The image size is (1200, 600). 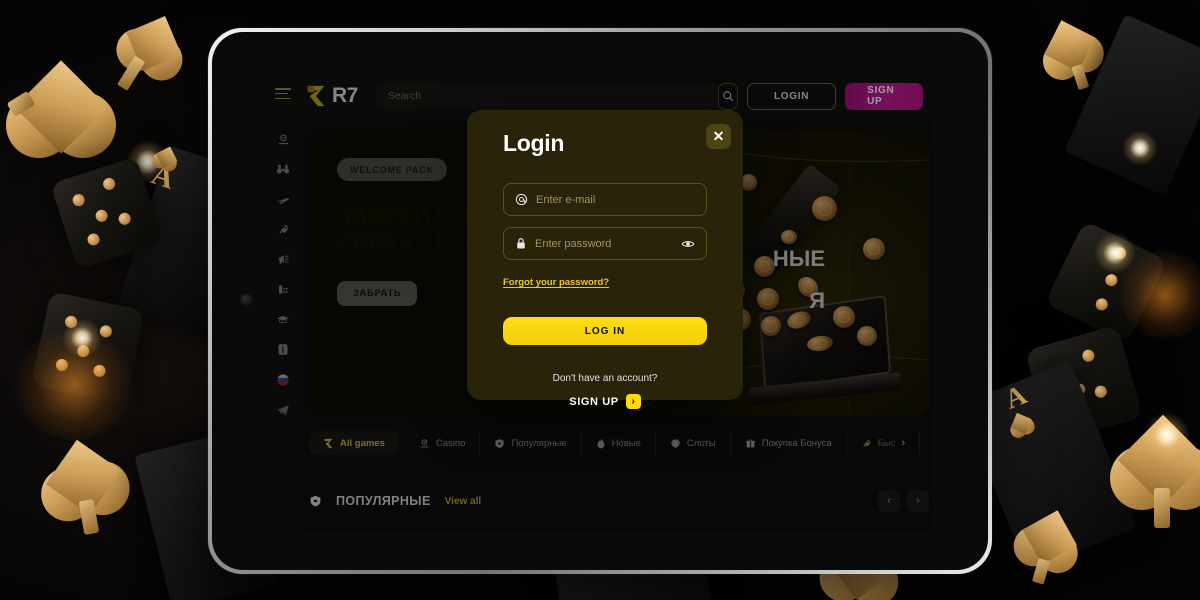 What do you see at coordinates (573, 243) in the screenshot?
I see `password-placeholder: Enter password` at bounding box center [573, 243].